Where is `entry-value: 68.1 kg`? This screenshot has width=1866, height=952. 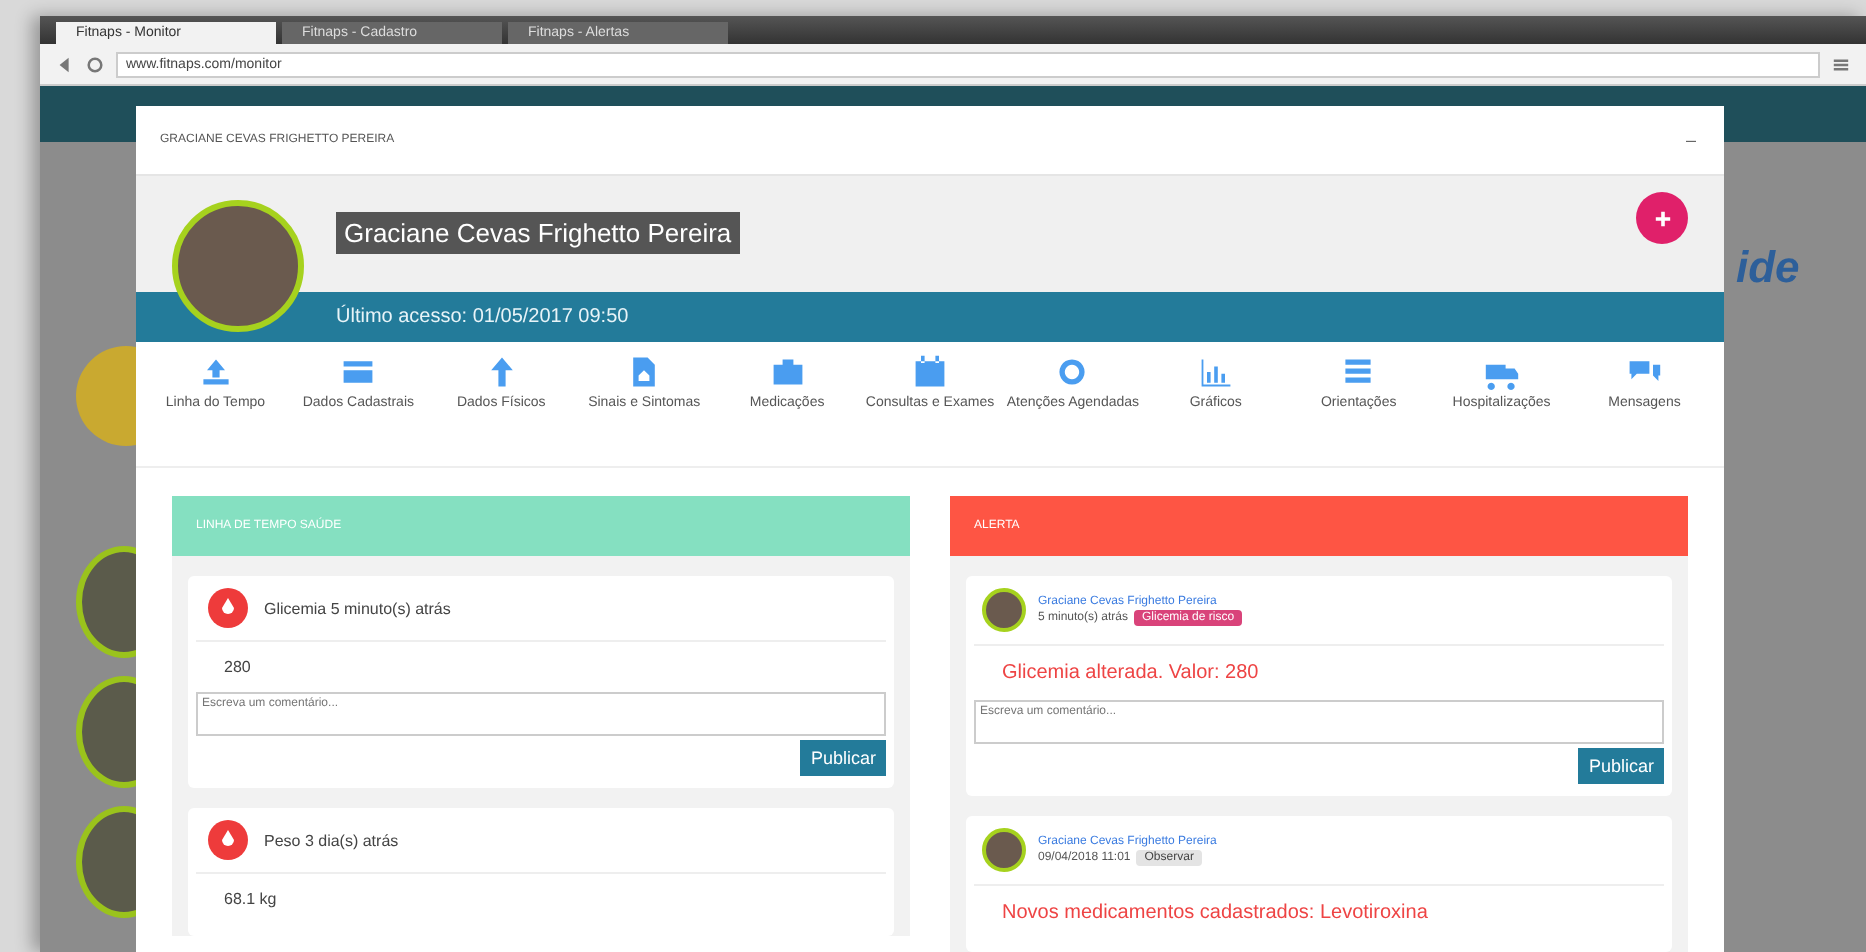 entry-value: 68.1 kg is located at coordinates (250, 900).